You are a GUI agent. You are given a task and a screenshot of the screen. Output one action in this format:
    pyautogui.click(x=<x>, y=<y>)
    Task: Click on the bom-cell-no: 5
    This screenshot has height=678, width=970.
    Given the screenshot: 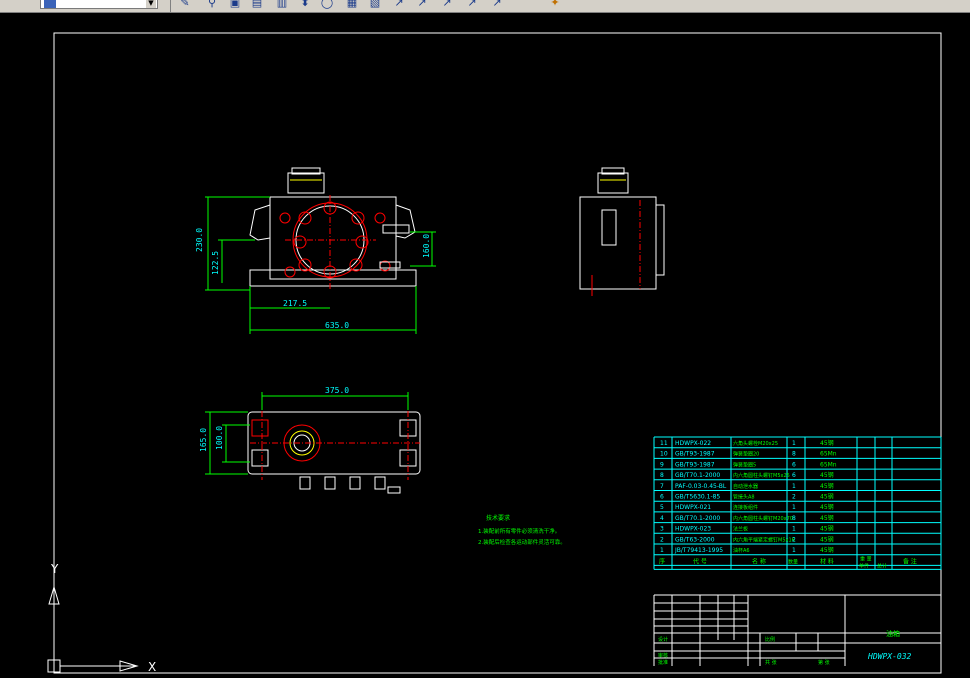 What is the action you would take?
    pyautogui.click(x=662, y=507)
    